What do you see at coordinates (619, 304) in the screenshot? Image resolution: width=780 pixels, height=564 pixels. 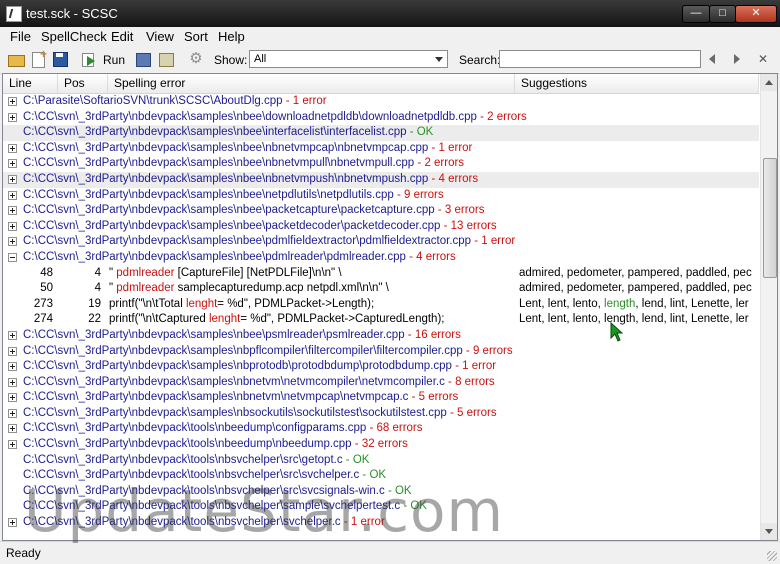 I see `suggestion-highlight: length` at bounding box center [619, 304].